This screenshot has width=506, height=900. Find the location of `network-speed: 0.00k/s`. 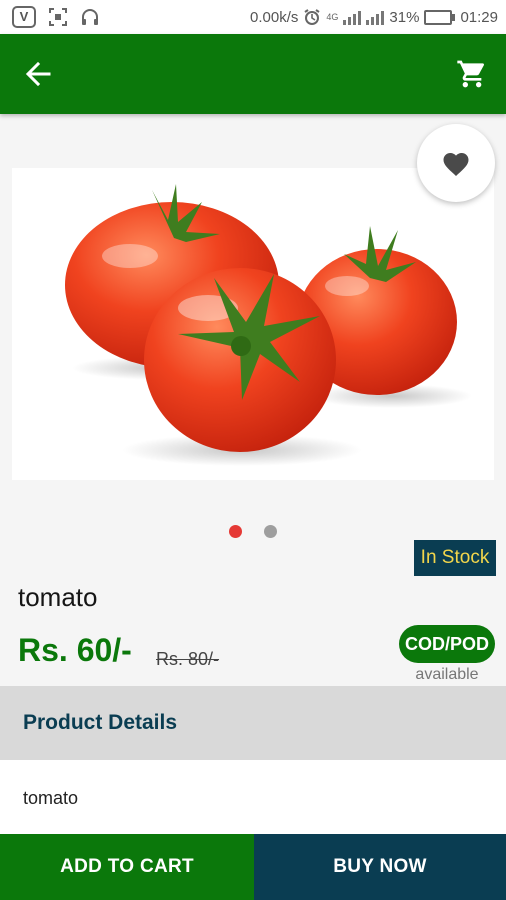

network-speed: 0.00k/s is located at coordinates (274, 17).